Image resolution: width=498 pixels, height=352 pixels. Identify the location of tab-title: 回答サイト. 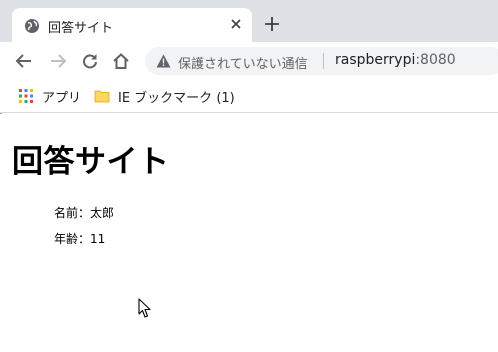
(81, 28).